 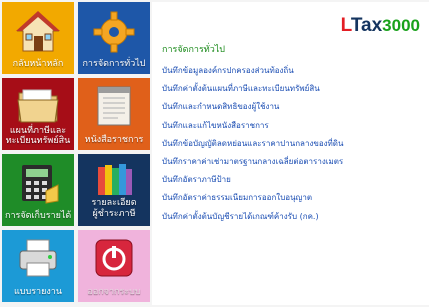 What do you see at coordinates (38, 292) in the screenshot?
I see `tile-reports-label: แบบรายงาน` at bounding box center [38, 292].